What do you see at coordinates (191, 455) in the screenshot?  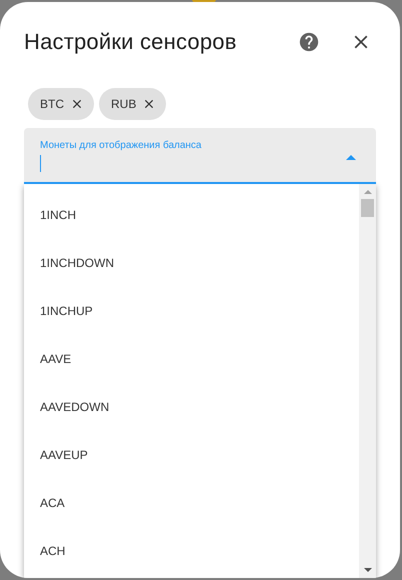 I see `list-item: AAVEUP` at bounding box center [191, 455].